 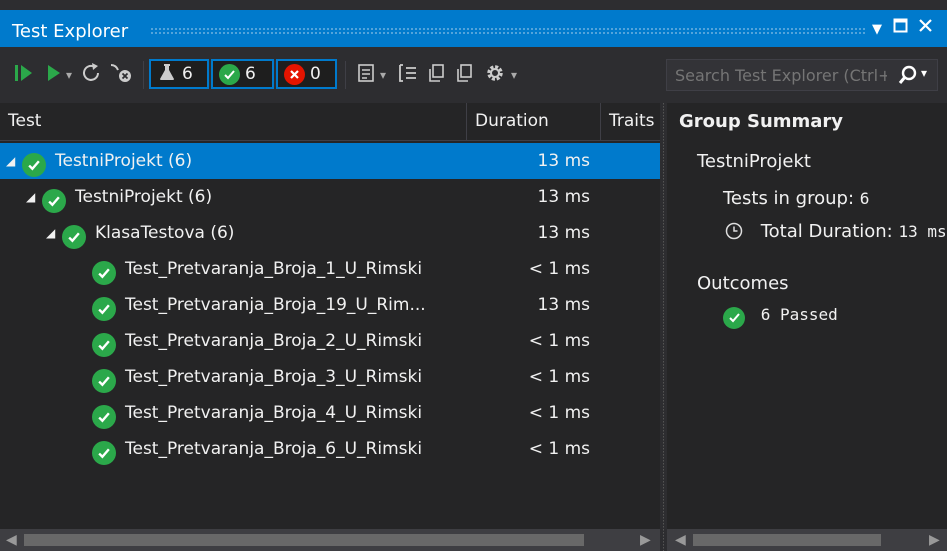 I want to click on total-duration: Total Duration: 13 ms, so click(x=836, y=233).